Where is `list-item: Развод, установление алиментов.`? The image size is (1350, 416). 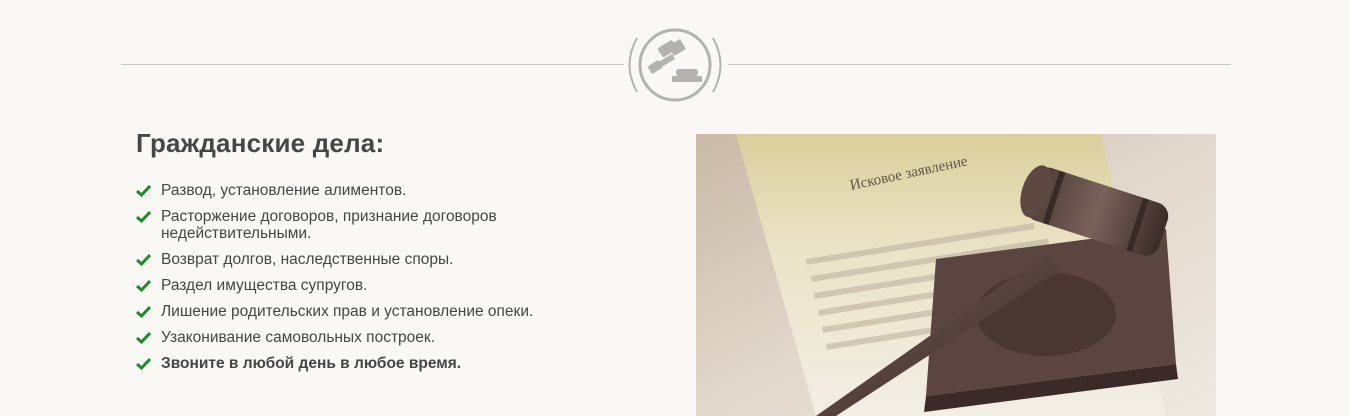
list-item: Развод, установление алиментов. is located at coordinates (346, 190).